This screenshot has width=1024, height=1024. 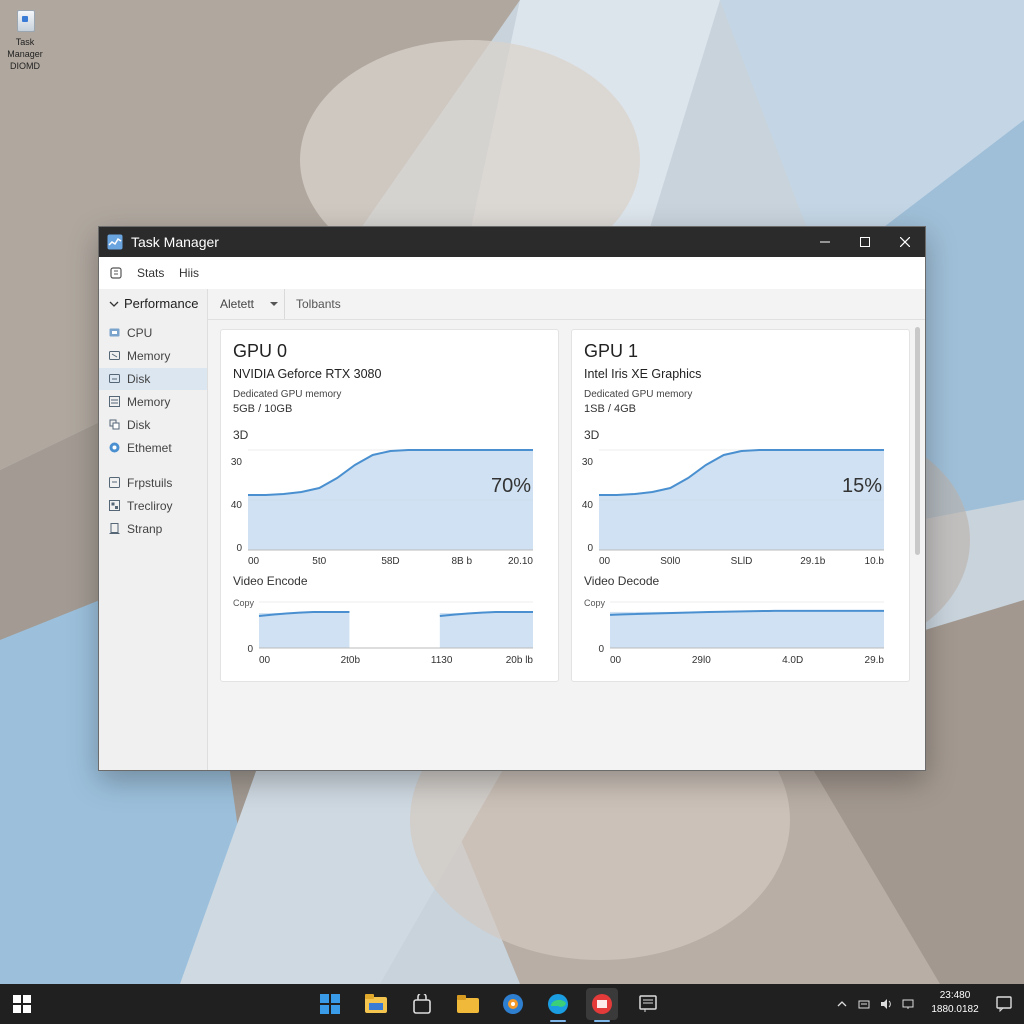 I want to click on x-tick-label: 1130, so click(x=442, y=660).